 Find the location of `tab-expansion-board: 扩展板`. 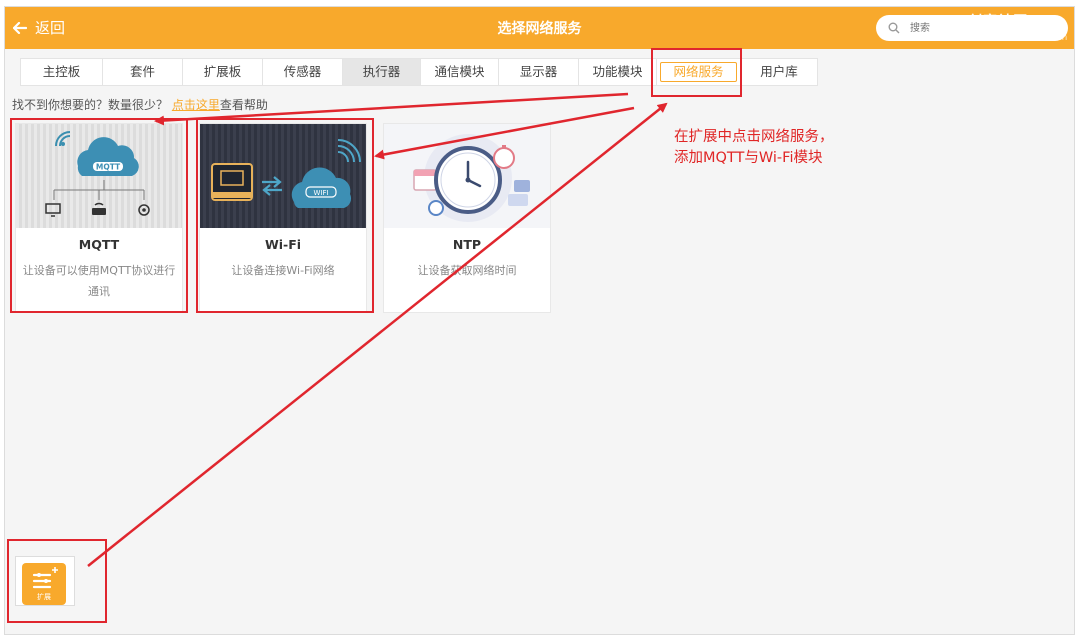

tab-expansion-board: 扩展板 is located at coordinates (223, 72).